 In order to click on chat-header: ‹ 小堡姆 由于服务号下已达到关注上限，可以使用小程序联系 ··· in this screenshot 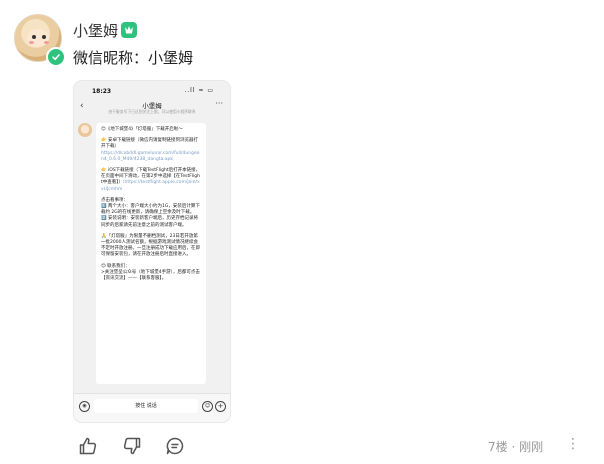, I will do `click(152, 110)`.